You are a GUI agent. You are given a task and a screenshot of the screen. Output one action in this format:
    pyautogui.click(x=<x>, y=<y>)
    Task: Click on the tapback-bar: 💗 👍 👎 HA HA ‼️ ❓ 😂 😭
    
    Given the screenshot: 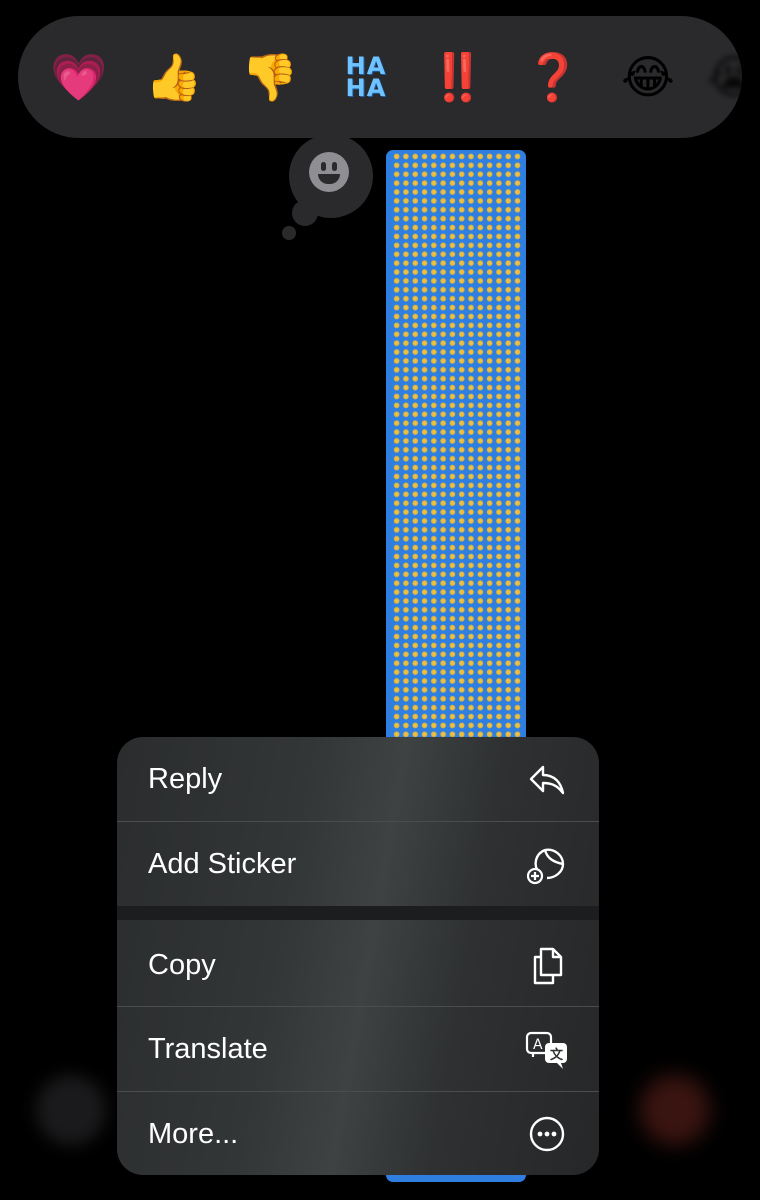 What is the action you would take?
    pyautogui.click(x=380, y=77)
    